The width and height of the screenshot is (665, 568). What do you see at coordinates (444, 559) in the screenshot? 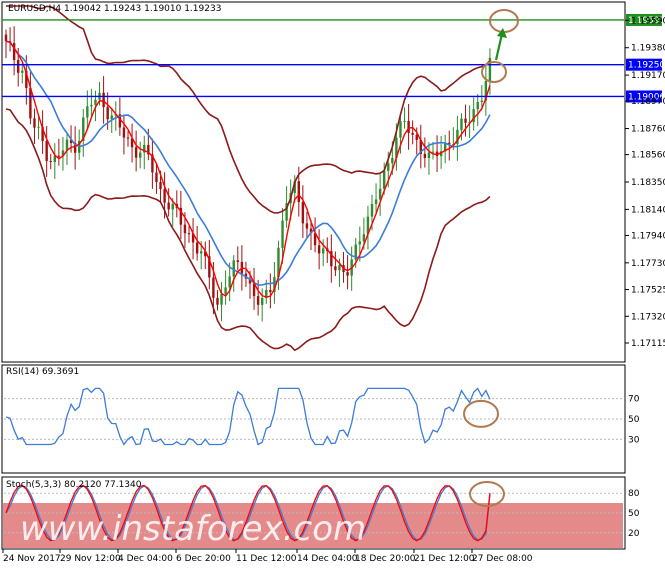
I see `time-axis-label: 21 Dec 12:00` at bounding box center [444, 559].